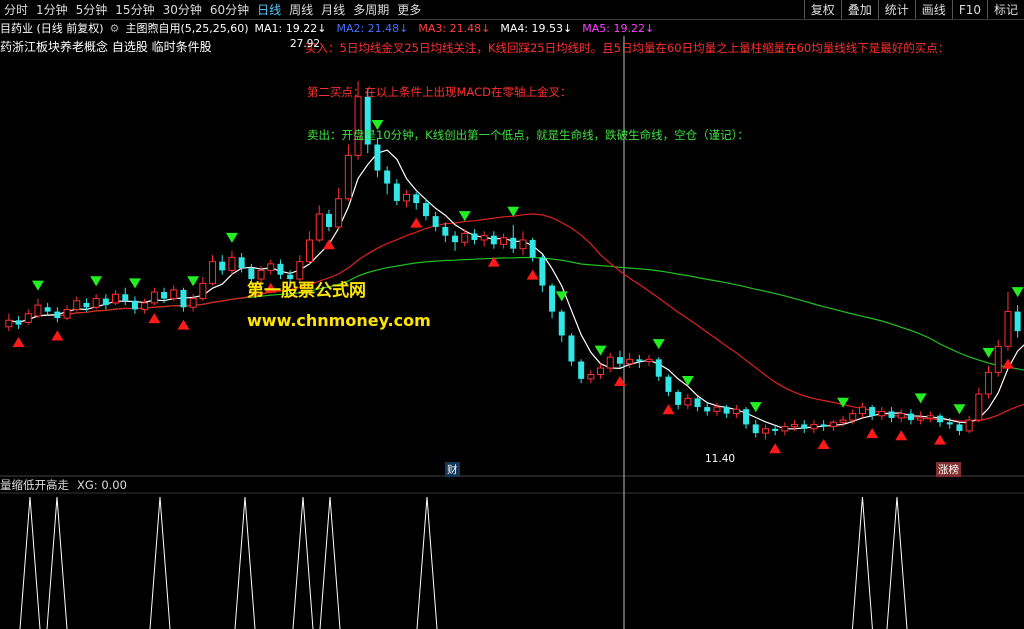 The height and width of the screenshot is (629, 1024). Describe the element at coordinates (305, 44) in the screenshot. I see `high-price-label: 27.92` at that location.